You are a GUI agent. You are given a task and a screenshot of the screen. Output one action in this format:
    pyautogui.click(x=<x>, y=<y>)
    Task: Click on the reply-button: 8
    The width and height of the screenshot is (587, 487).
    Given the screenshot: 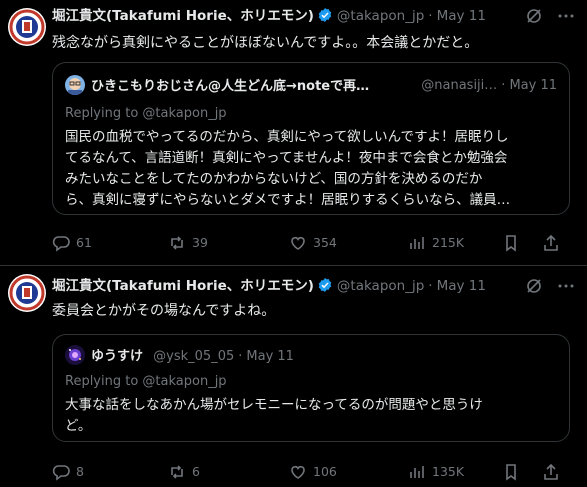 What is the action you would take?
    pyautogui.click(x=68, y=472)
    